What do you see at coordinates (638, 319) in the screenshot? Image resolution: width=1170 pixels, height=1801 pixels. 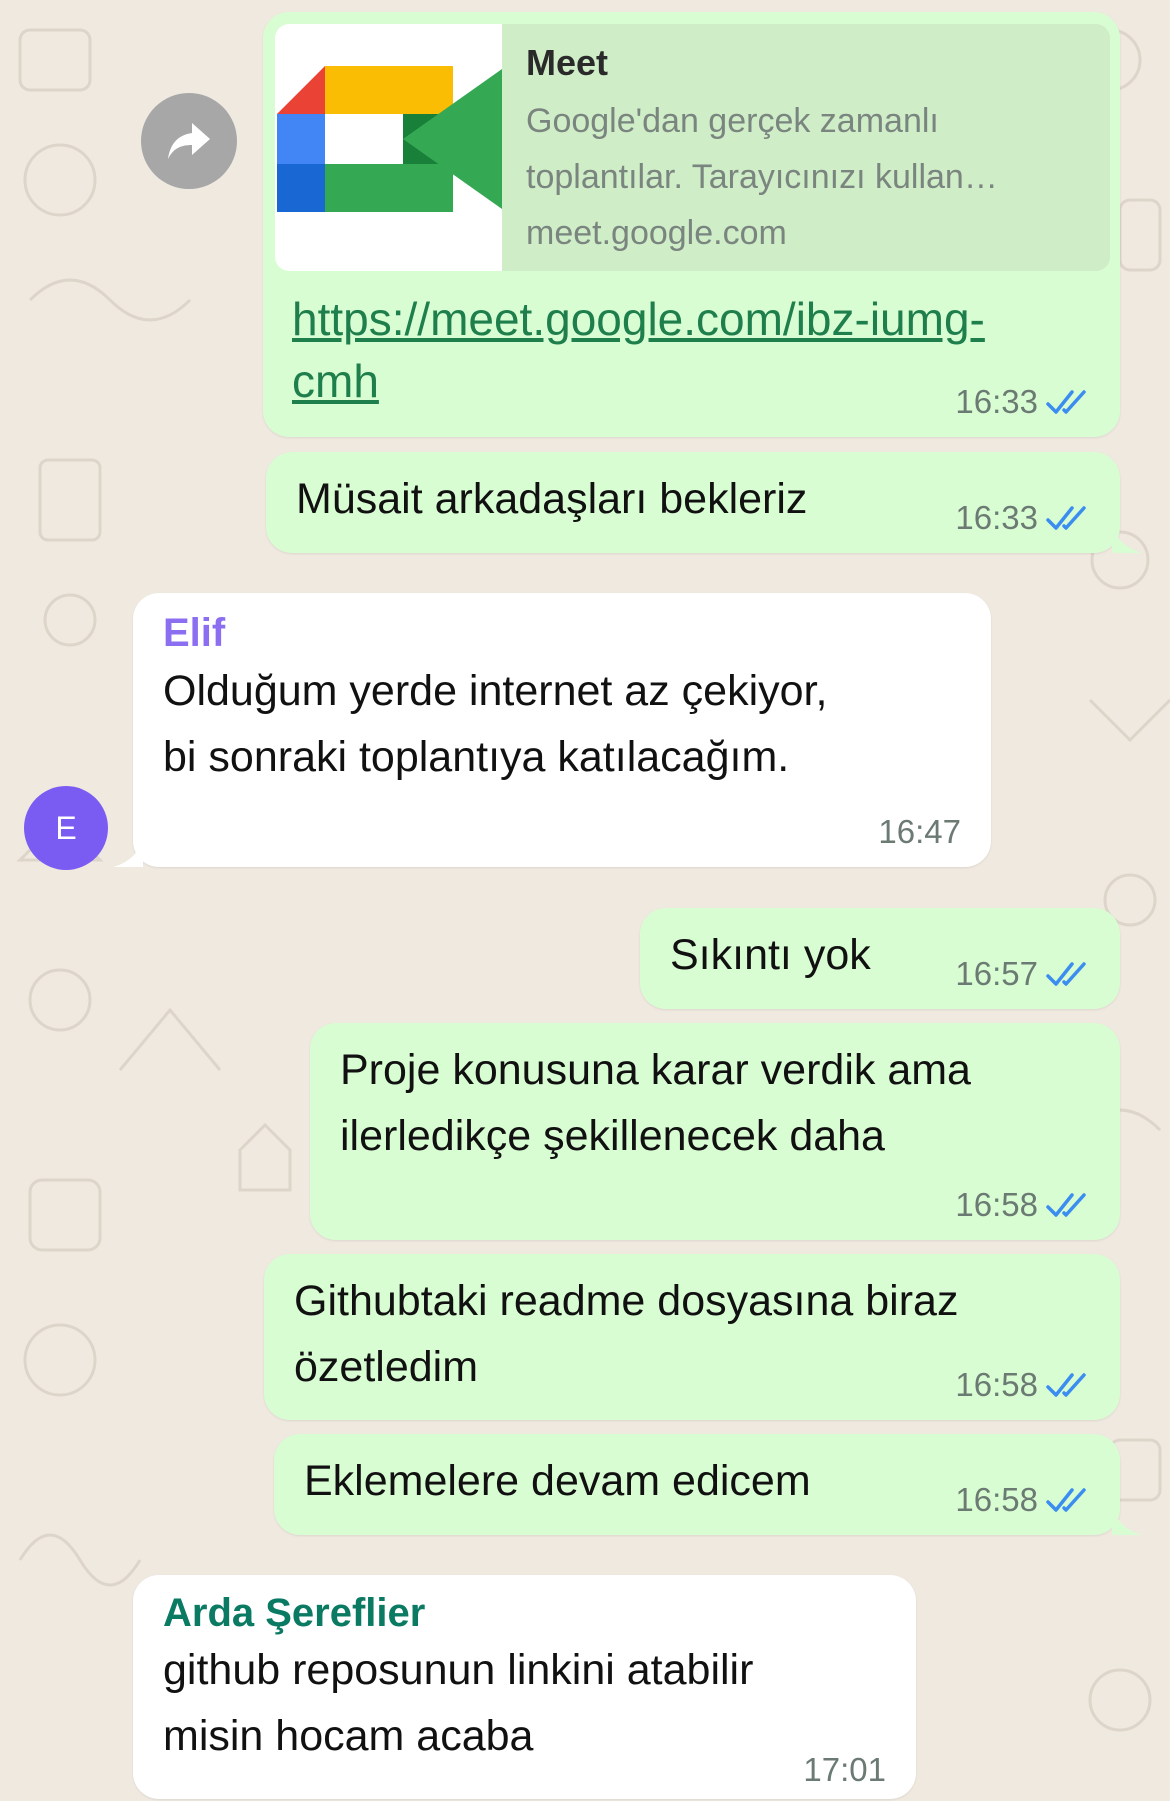 I see `meeting-link-line1: https://meet.google.com/ibz-iumg-` at bounding box center [638, 319].